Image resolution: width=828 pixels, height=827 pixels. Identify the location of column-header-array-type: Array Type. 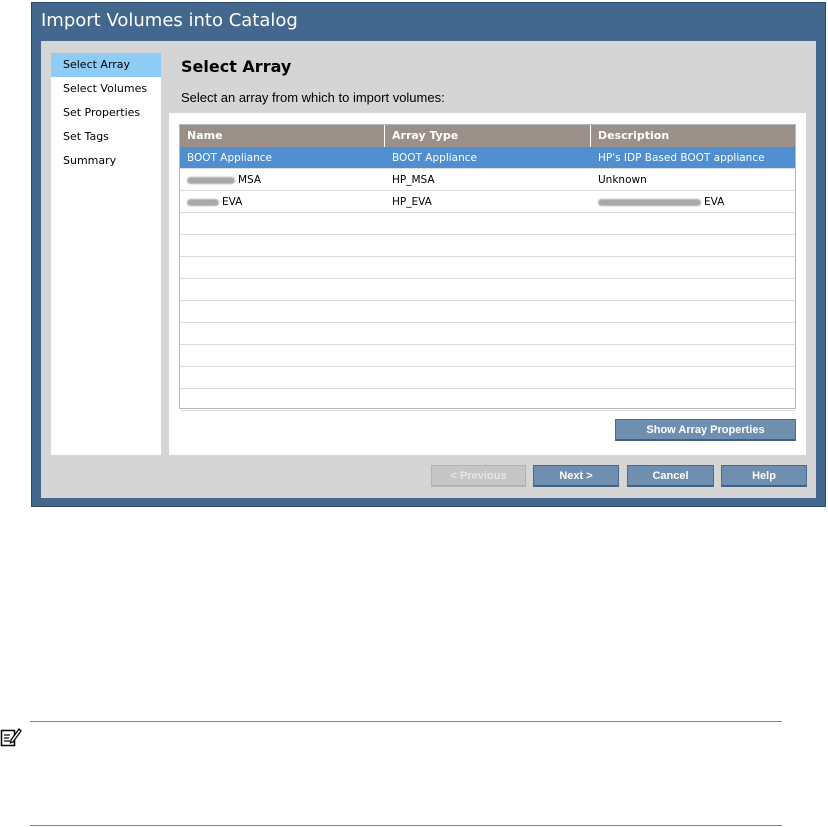
(488, 136).